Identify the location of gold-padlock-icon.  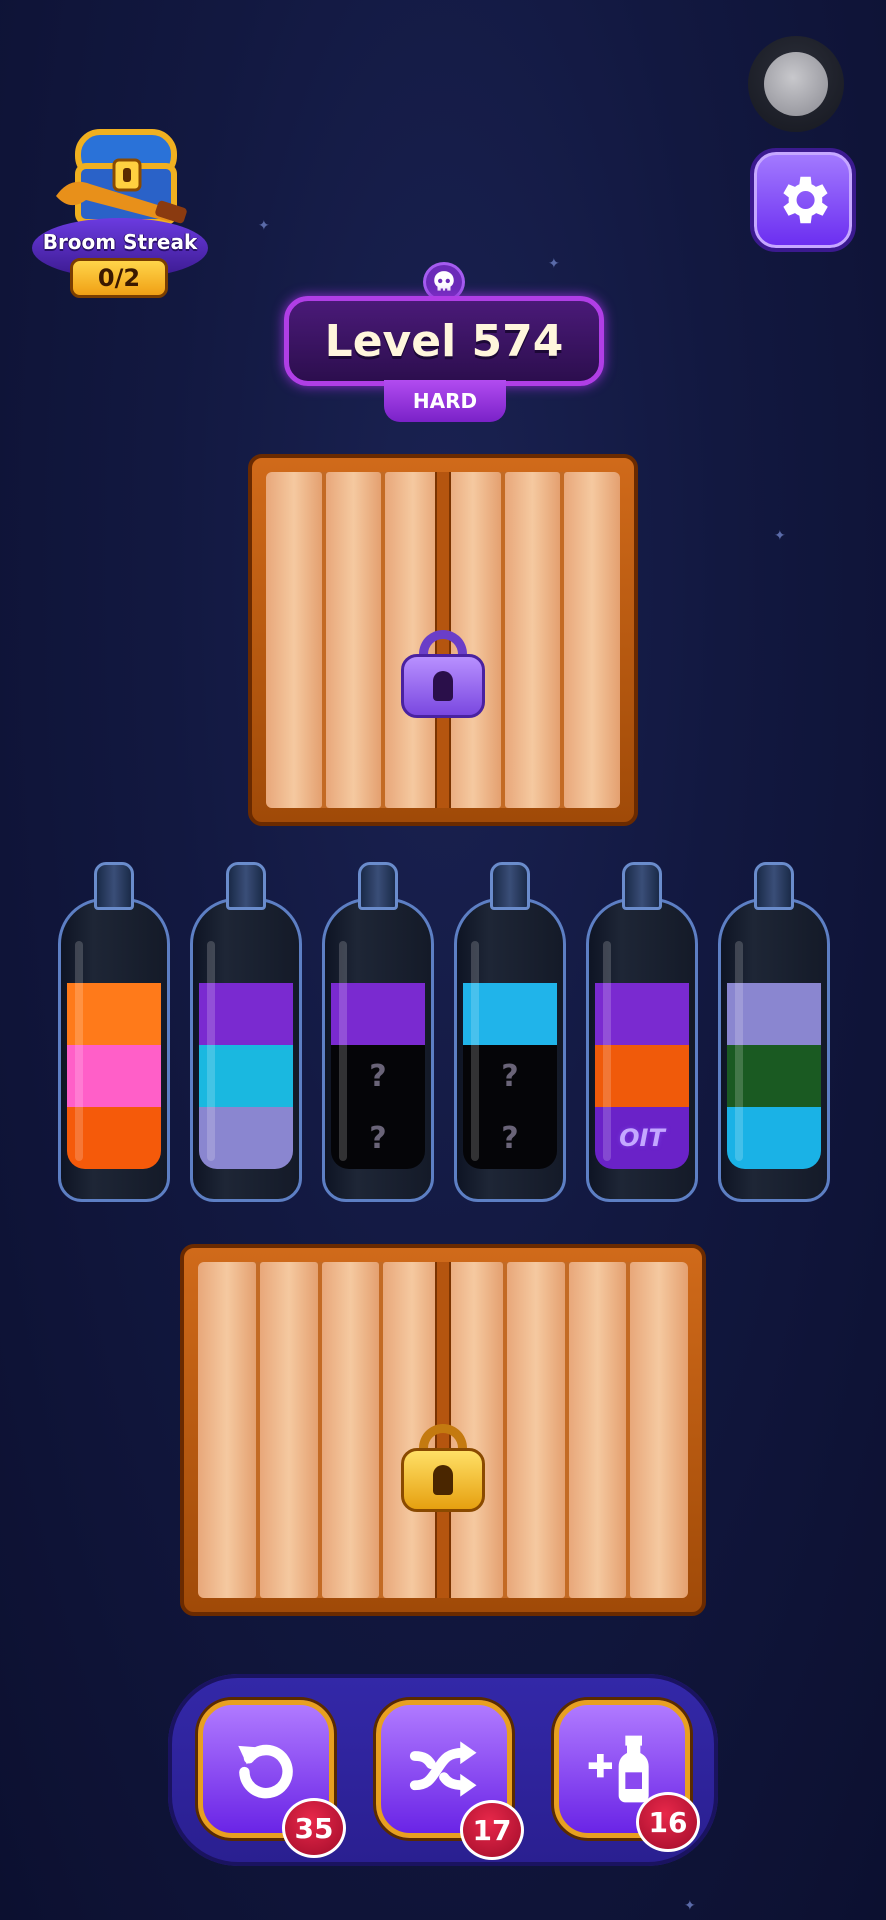
(443, 1468).